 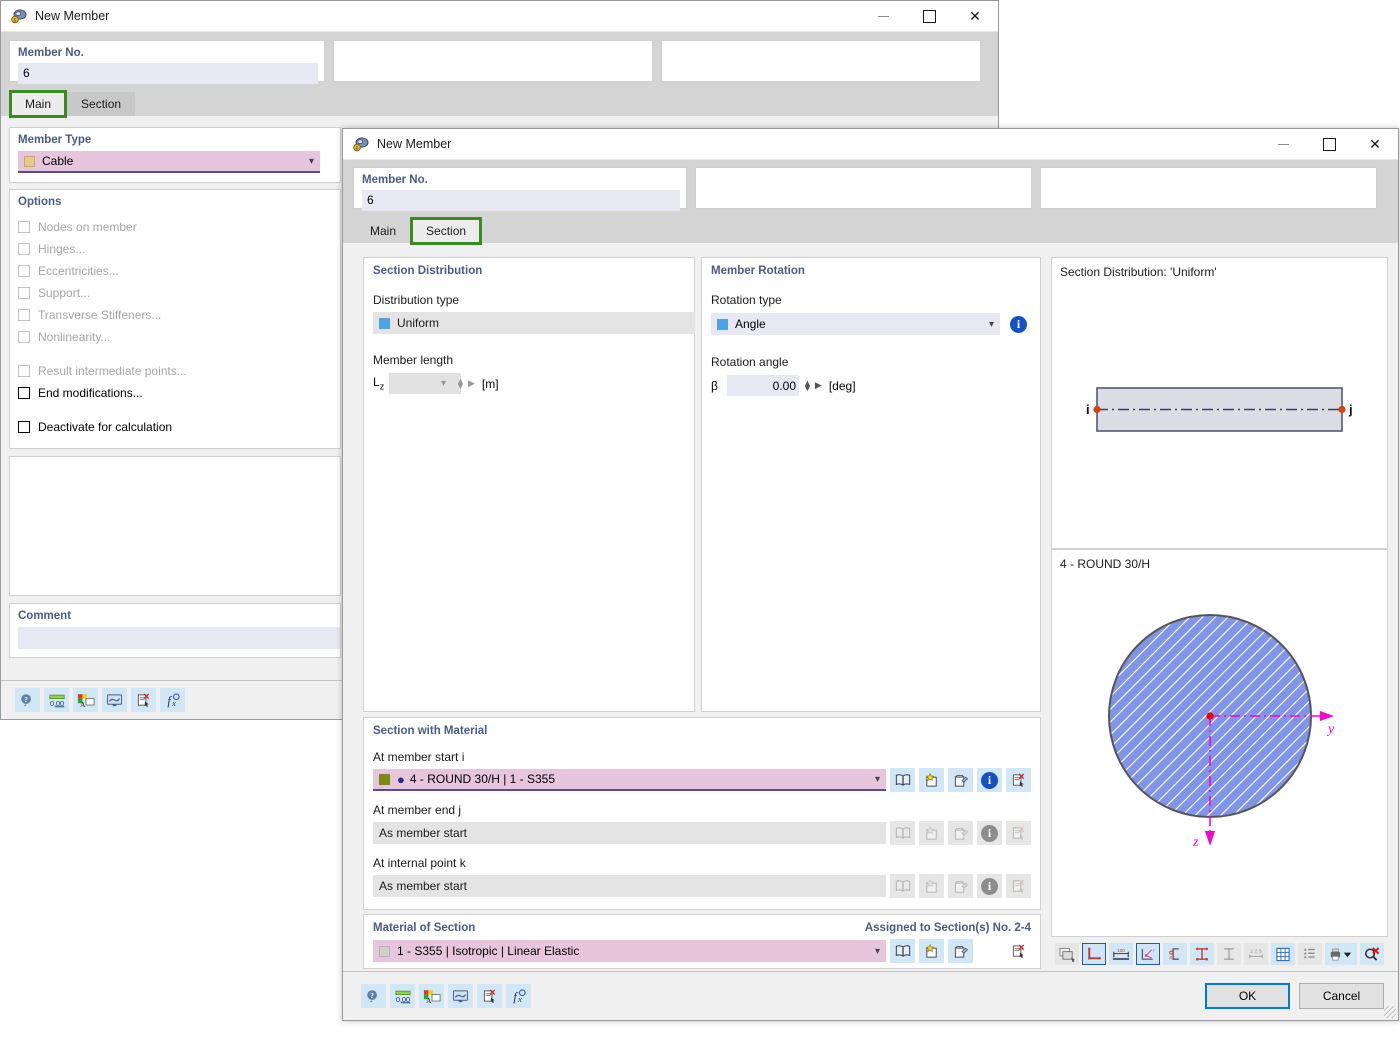 I want to click on tab-main-label: Main, so click(x=383, y=231).